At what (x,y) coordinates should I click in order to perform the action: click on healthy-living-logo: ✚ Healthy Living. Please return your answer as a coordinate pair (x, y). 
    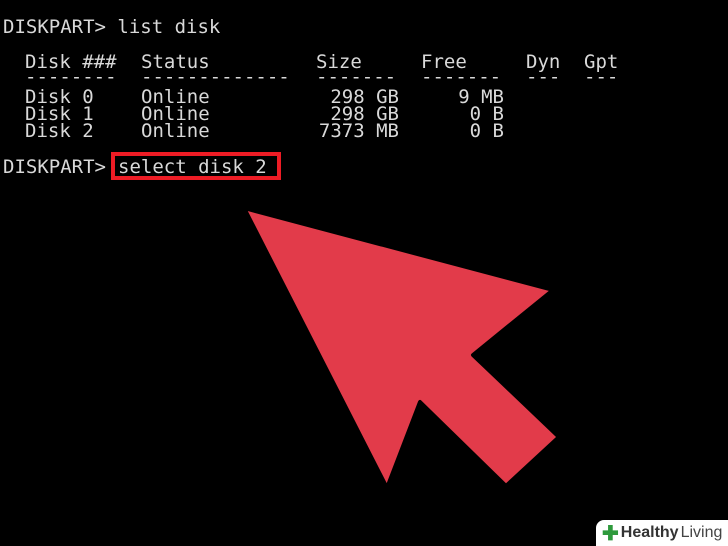
    Looking at the image, I should click on (662, 533).